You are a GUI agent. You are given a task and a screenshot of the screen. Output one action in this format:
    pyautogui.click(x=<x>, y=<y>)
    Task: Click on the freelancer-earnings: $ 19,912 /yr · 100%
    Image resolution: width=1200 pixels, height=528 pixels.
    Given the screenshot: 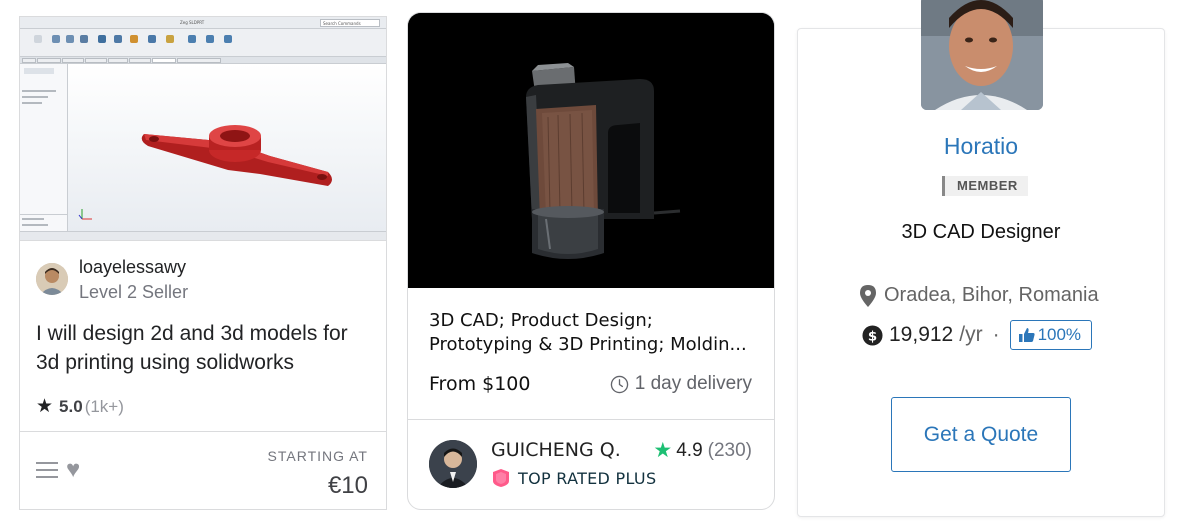 What is the action you would take?
    pyautogui.click(x=977, y=335)
    